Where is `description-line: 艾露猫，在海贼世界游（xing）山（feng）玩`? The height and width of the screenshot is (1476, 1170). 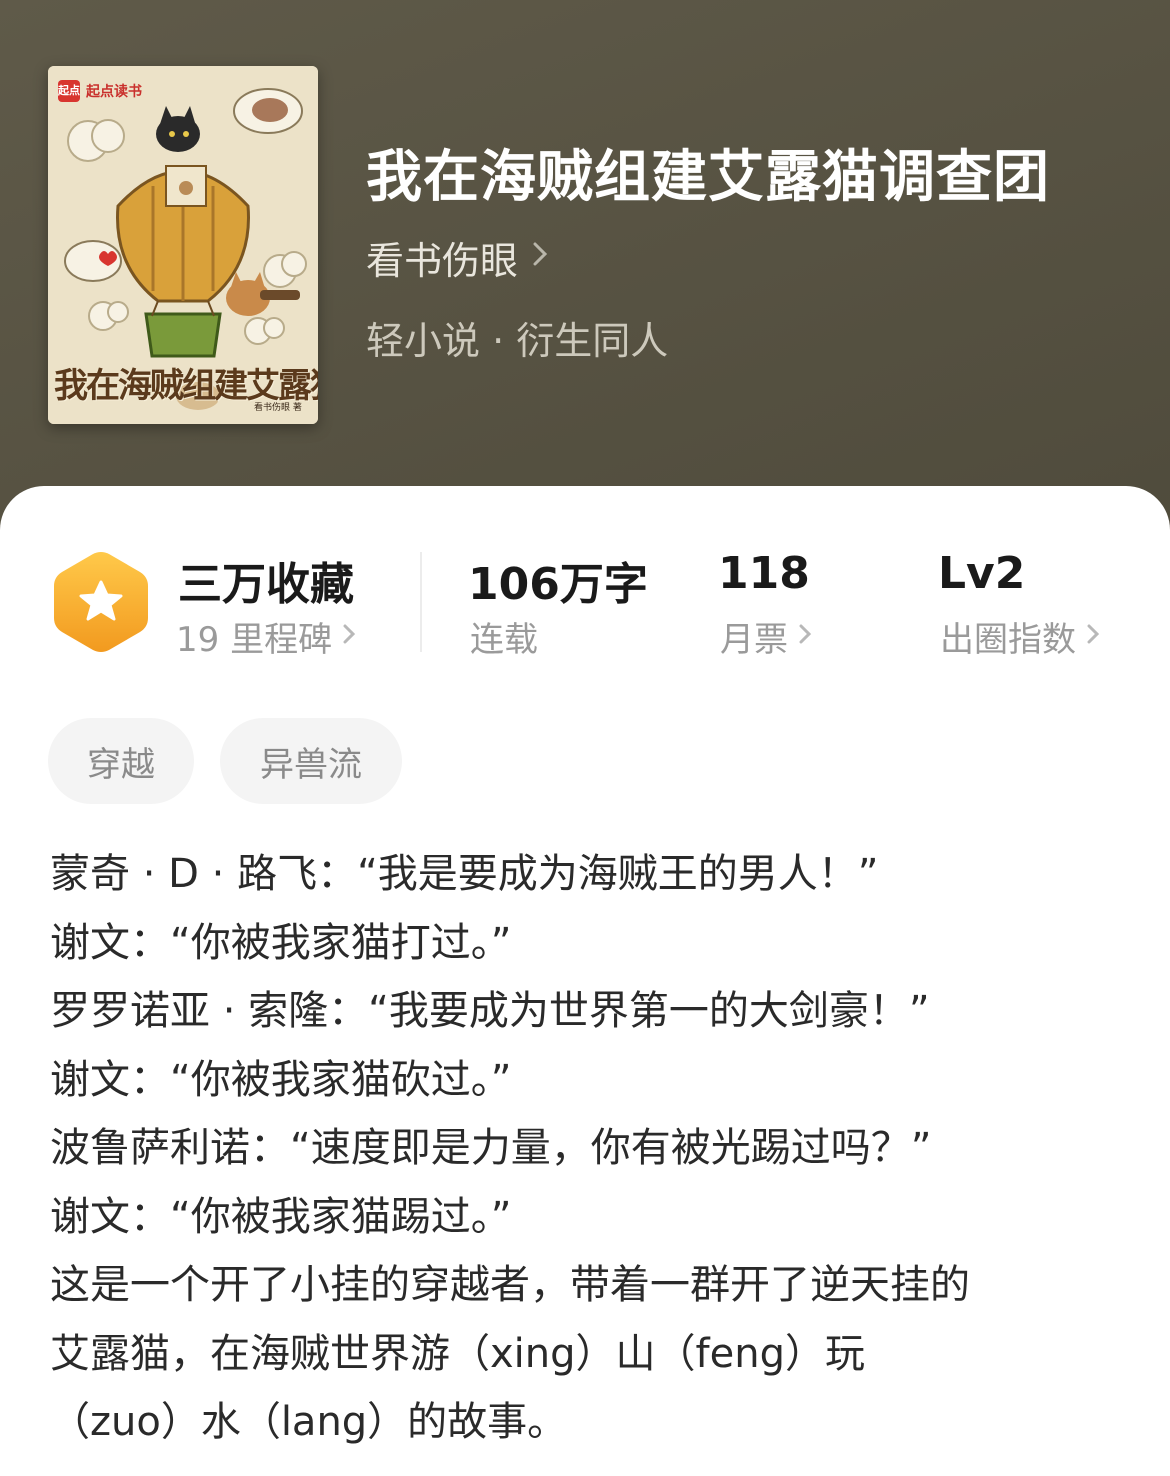
description-line: 艾露猫，在海贼世界游（xing）山（feng）玩 is located at coordinates (457, 1353).